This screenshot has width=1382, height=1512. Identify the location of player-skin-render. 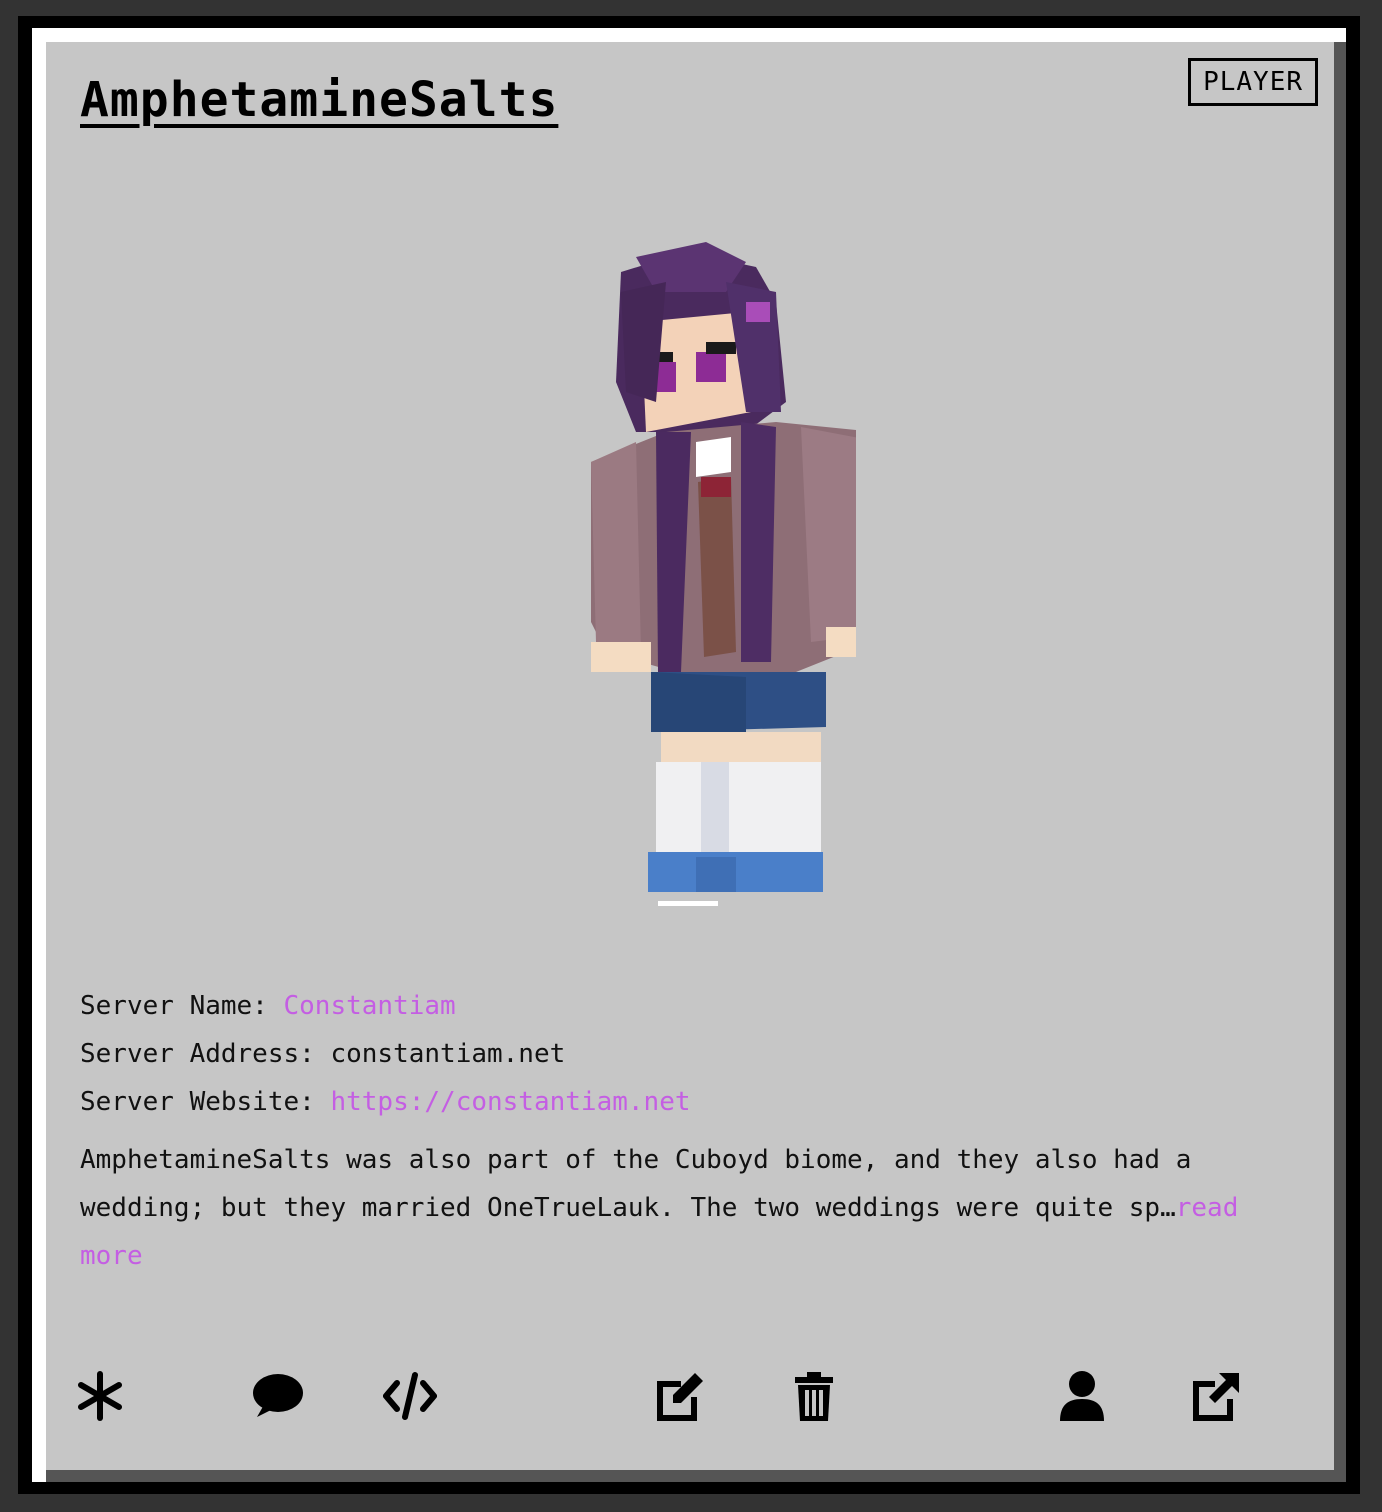
(701, 562).